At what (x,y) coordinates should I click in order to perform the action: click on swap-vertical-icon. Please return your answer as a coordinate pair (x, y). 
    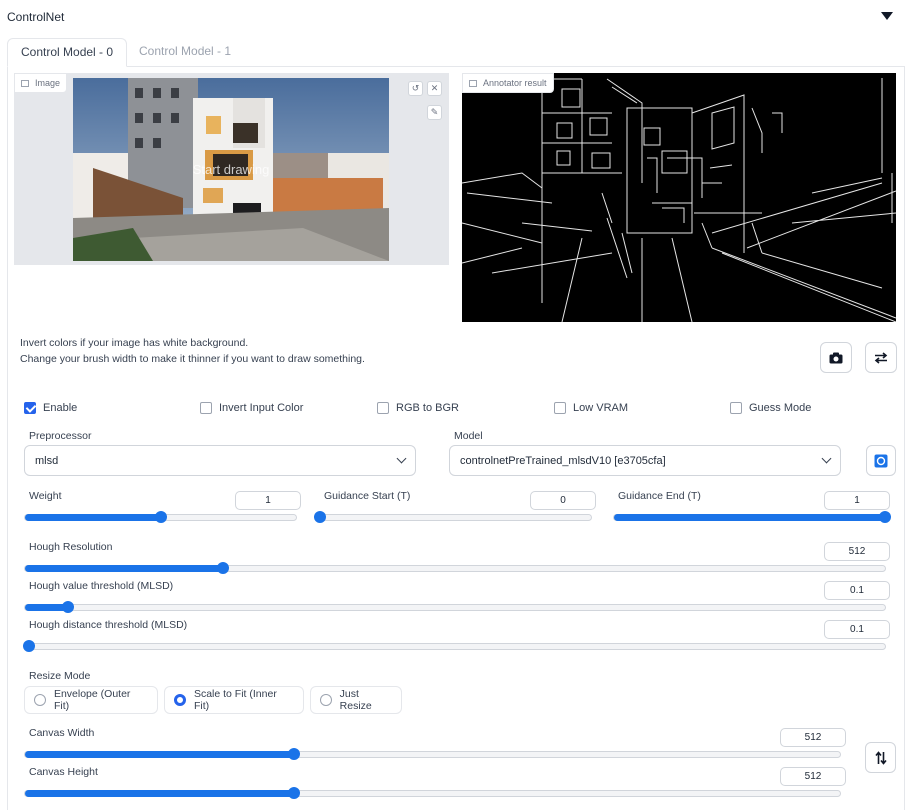
    Looking at the image, I should click on (880, 757).